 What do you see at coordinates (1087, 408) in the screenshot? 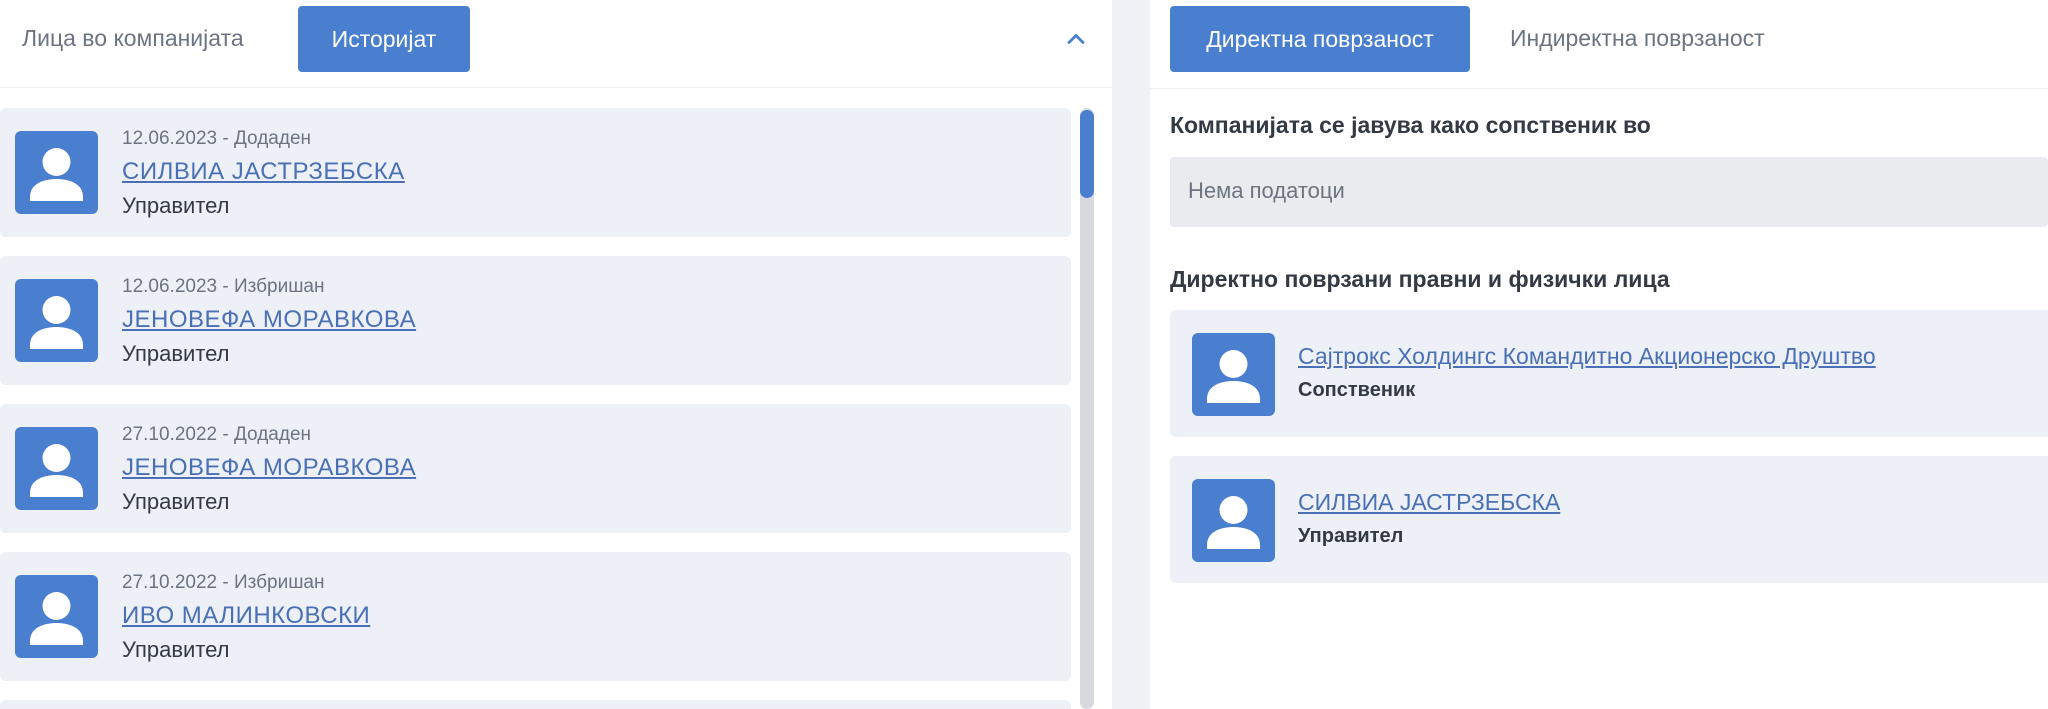
I see `history-scrollbar-track` at bounding box center [1087, 408].